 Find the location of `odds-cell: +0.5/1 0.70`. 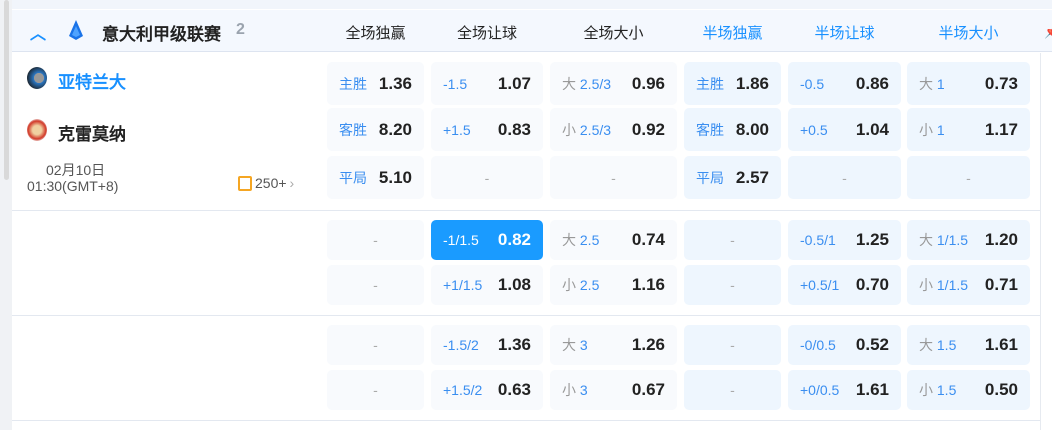

odds-cell: +0.5/1 0.70 is located at coordinates (844, 285).